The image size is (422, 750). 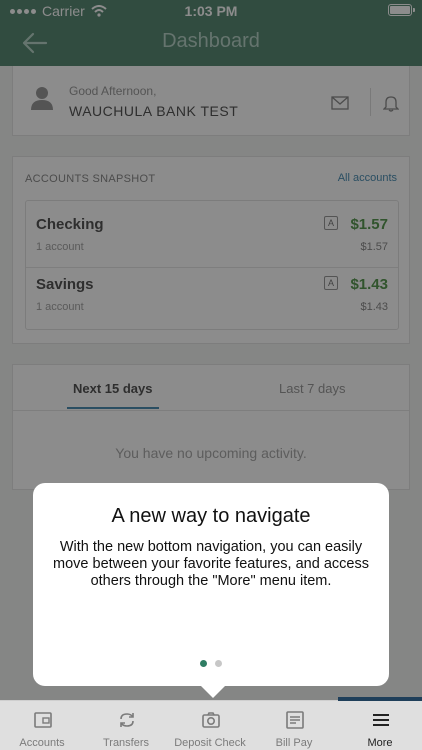 I want to click on tab-deposit-check: Deposit Check, so click(x=210, y=725).